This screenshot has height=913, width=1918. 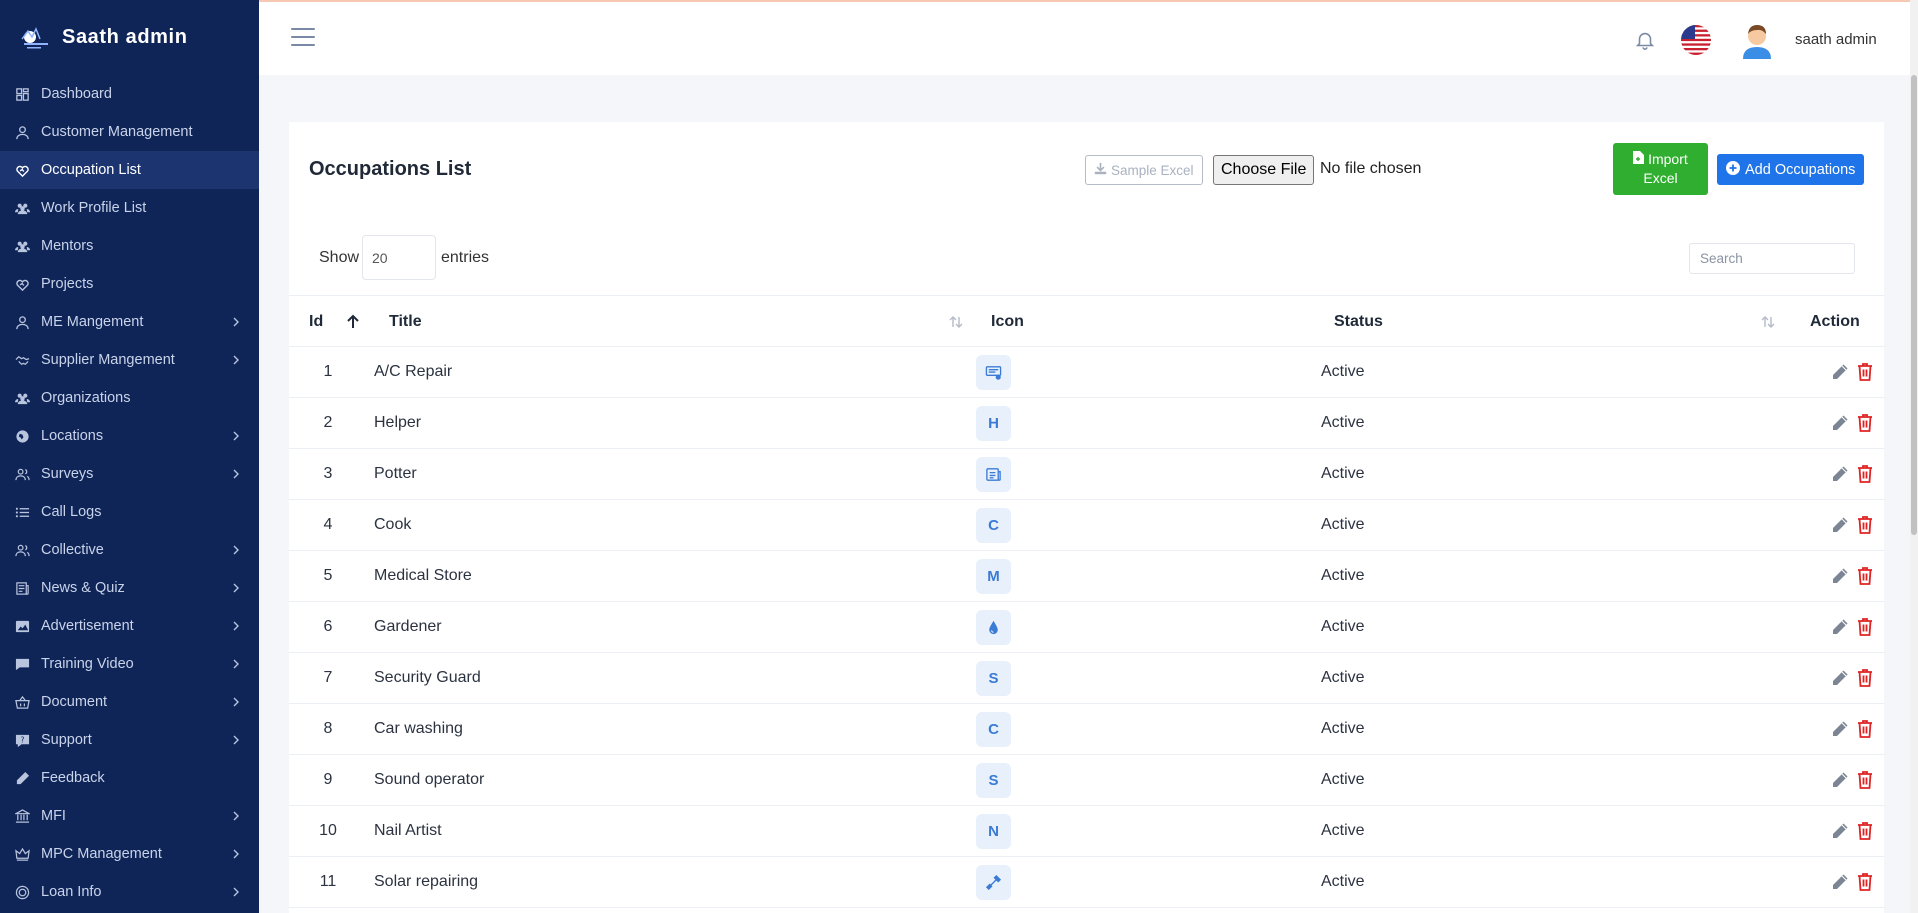 What do you see at coordinates (328, 830) in the screenshot?
I see `row-id: 10` at bounding box center [328, 830].